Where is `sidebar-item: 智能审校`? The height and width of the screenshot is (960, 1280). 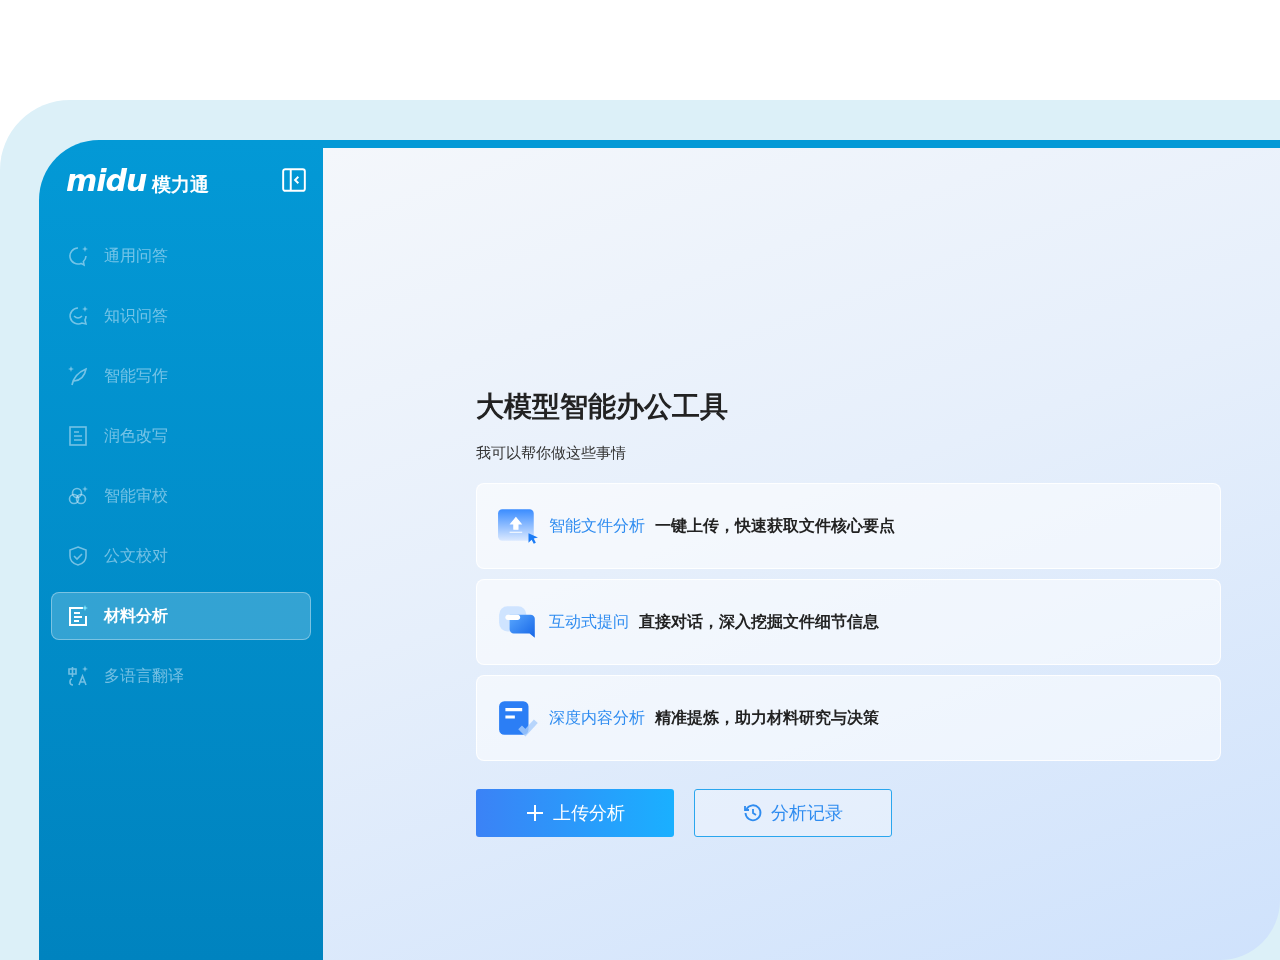
sidebar-item: 智能审校 is located at coordinates (181, 496).